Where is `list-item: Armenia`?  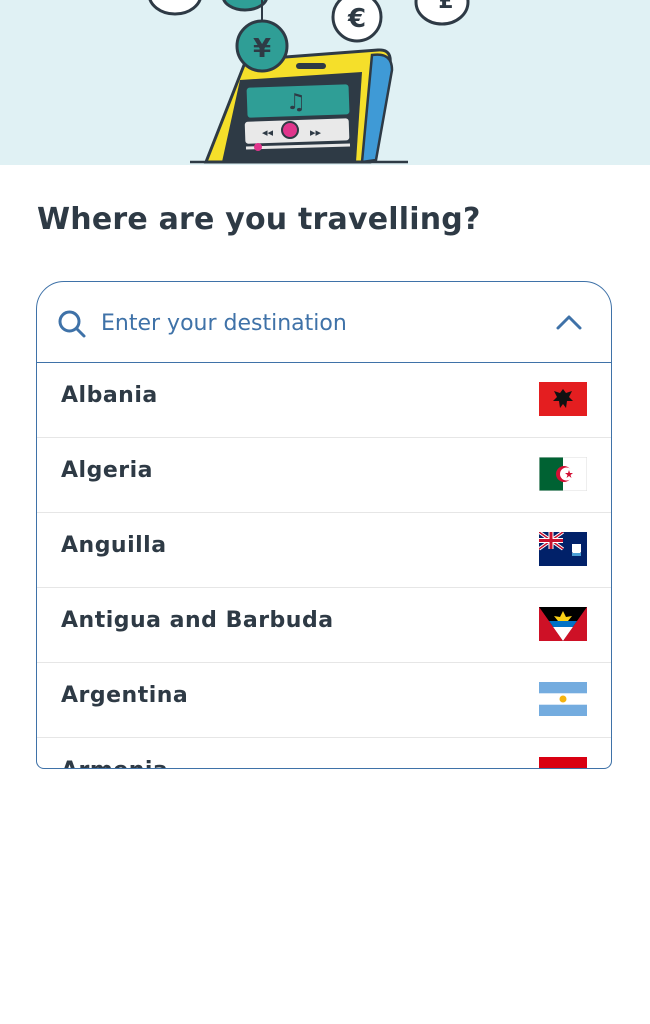 list-item: Armenia is located at coordinates (324, 753).